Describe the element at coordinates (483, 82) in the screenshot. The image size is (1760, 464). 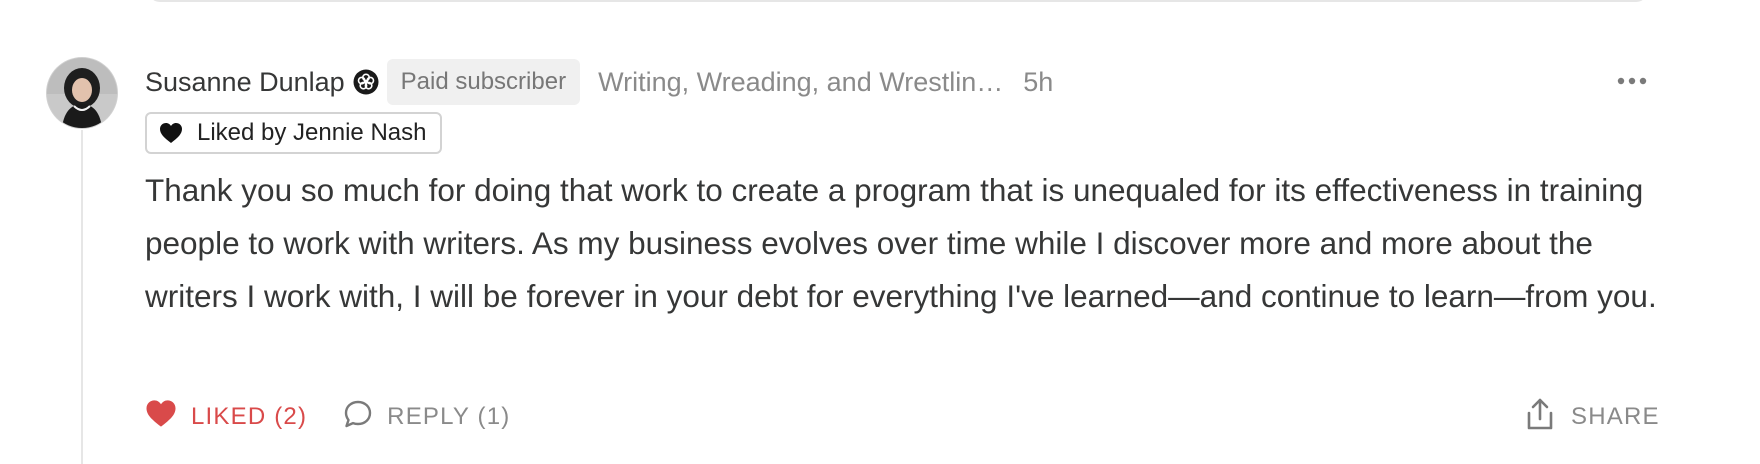
I see `subscriber-badge: Paid subscriber` at that location.